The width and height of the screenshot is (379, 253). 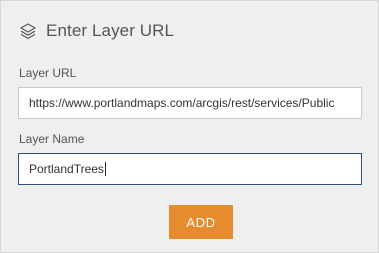 I want to click on layer-url-label: Layer URL, so click(x=48, y=73).